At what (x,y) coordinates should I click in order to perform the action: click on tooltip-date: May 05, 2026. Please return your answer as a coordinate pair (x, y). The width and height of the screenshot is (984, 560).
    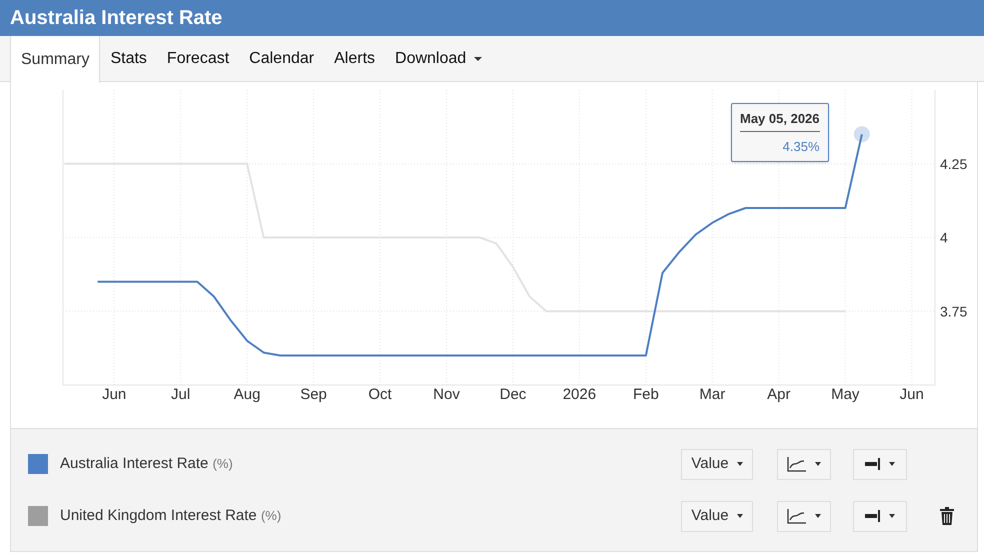
    Looking at the image, I should click on (780, 120).